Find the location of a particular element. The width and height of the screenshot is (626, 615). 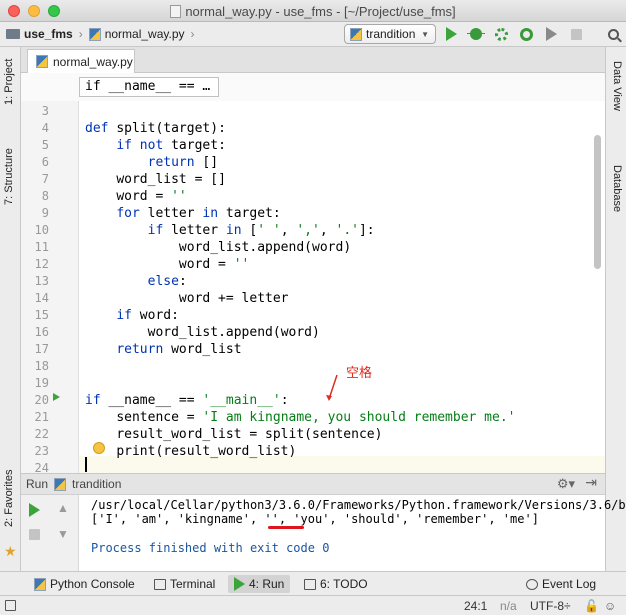

code-line: else: is located at coordinates (136, 281).